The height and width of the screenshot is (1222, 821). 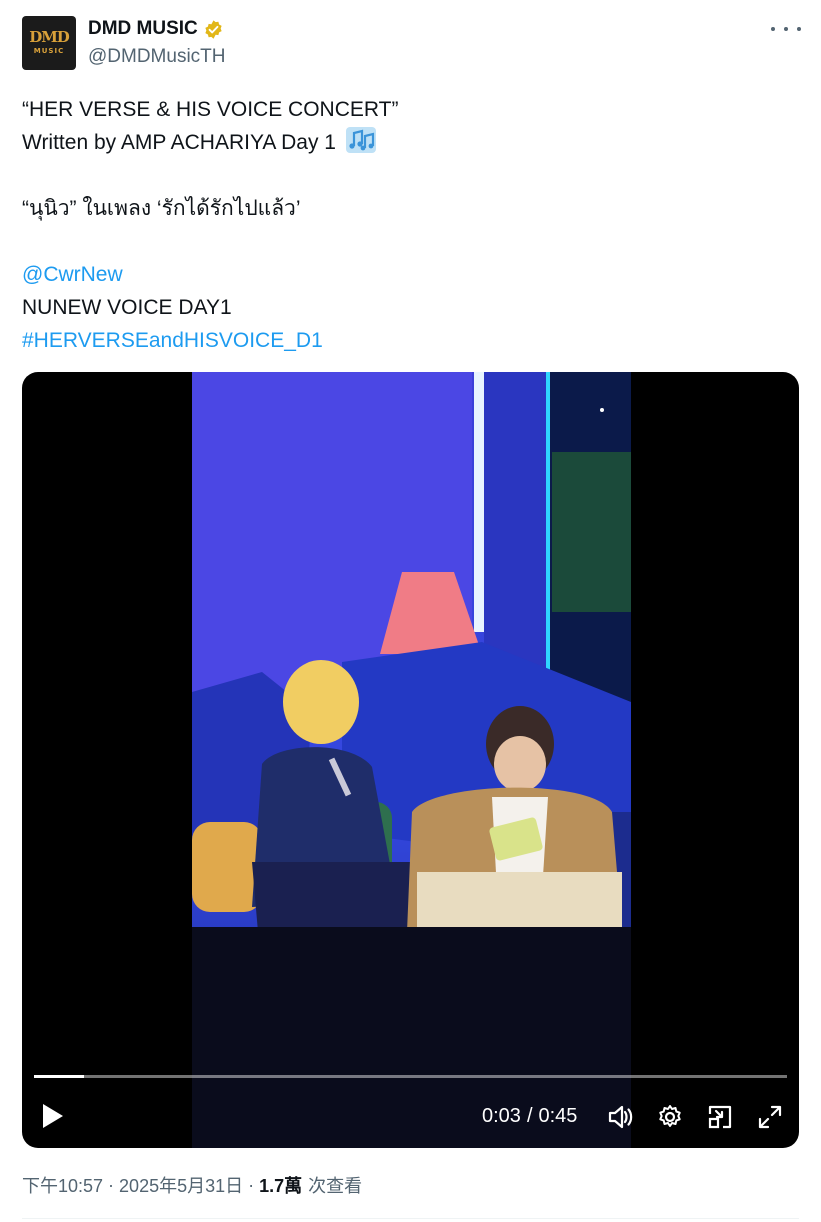 What do you see at coordinates (62, 1185) in the screenshot?
I see `post-time: 下午10:57` at bounding box center [62, 1185].